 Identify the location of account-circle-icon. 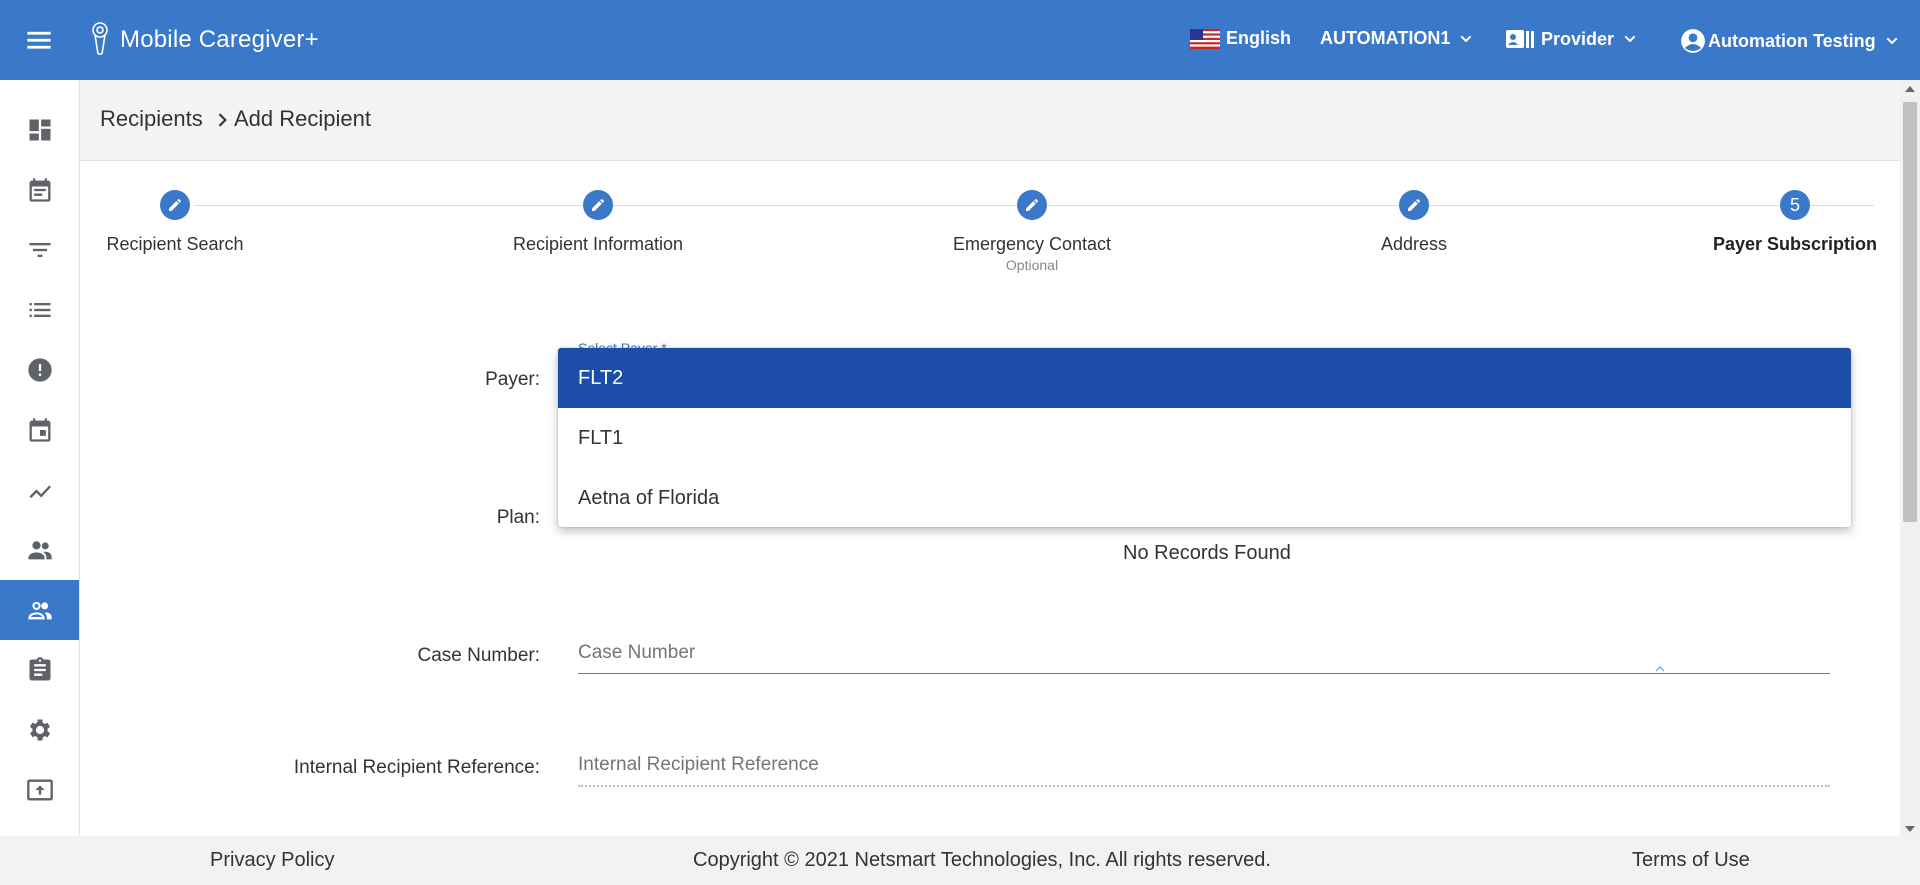
(1693, 41).